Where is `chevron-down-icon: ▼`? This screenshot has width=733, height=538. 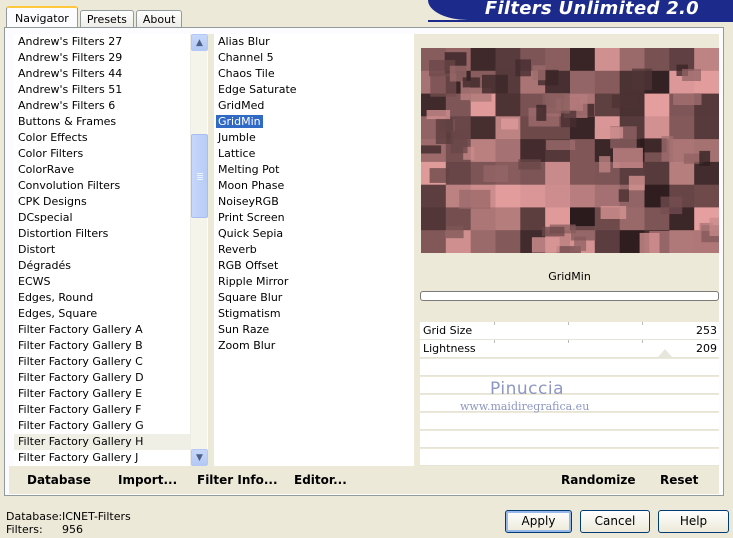
chevron-down-icon: ▼ is located at coordinates (199, 457).